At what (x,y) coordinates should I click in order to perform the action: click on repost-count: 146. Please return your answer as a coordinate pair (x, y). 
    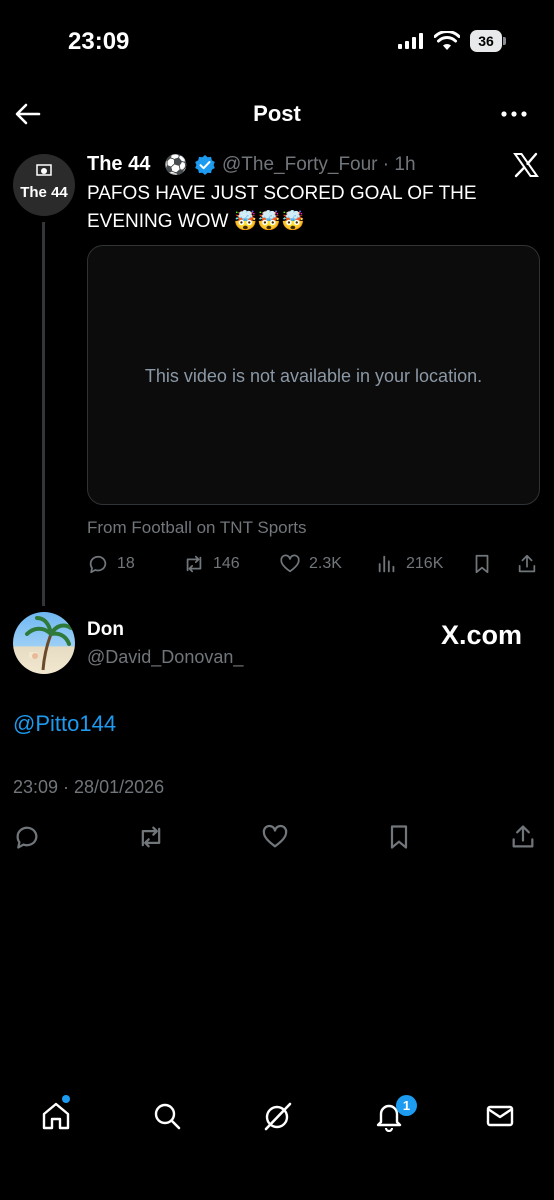
    Looking at the image, I should click on (226, 563).